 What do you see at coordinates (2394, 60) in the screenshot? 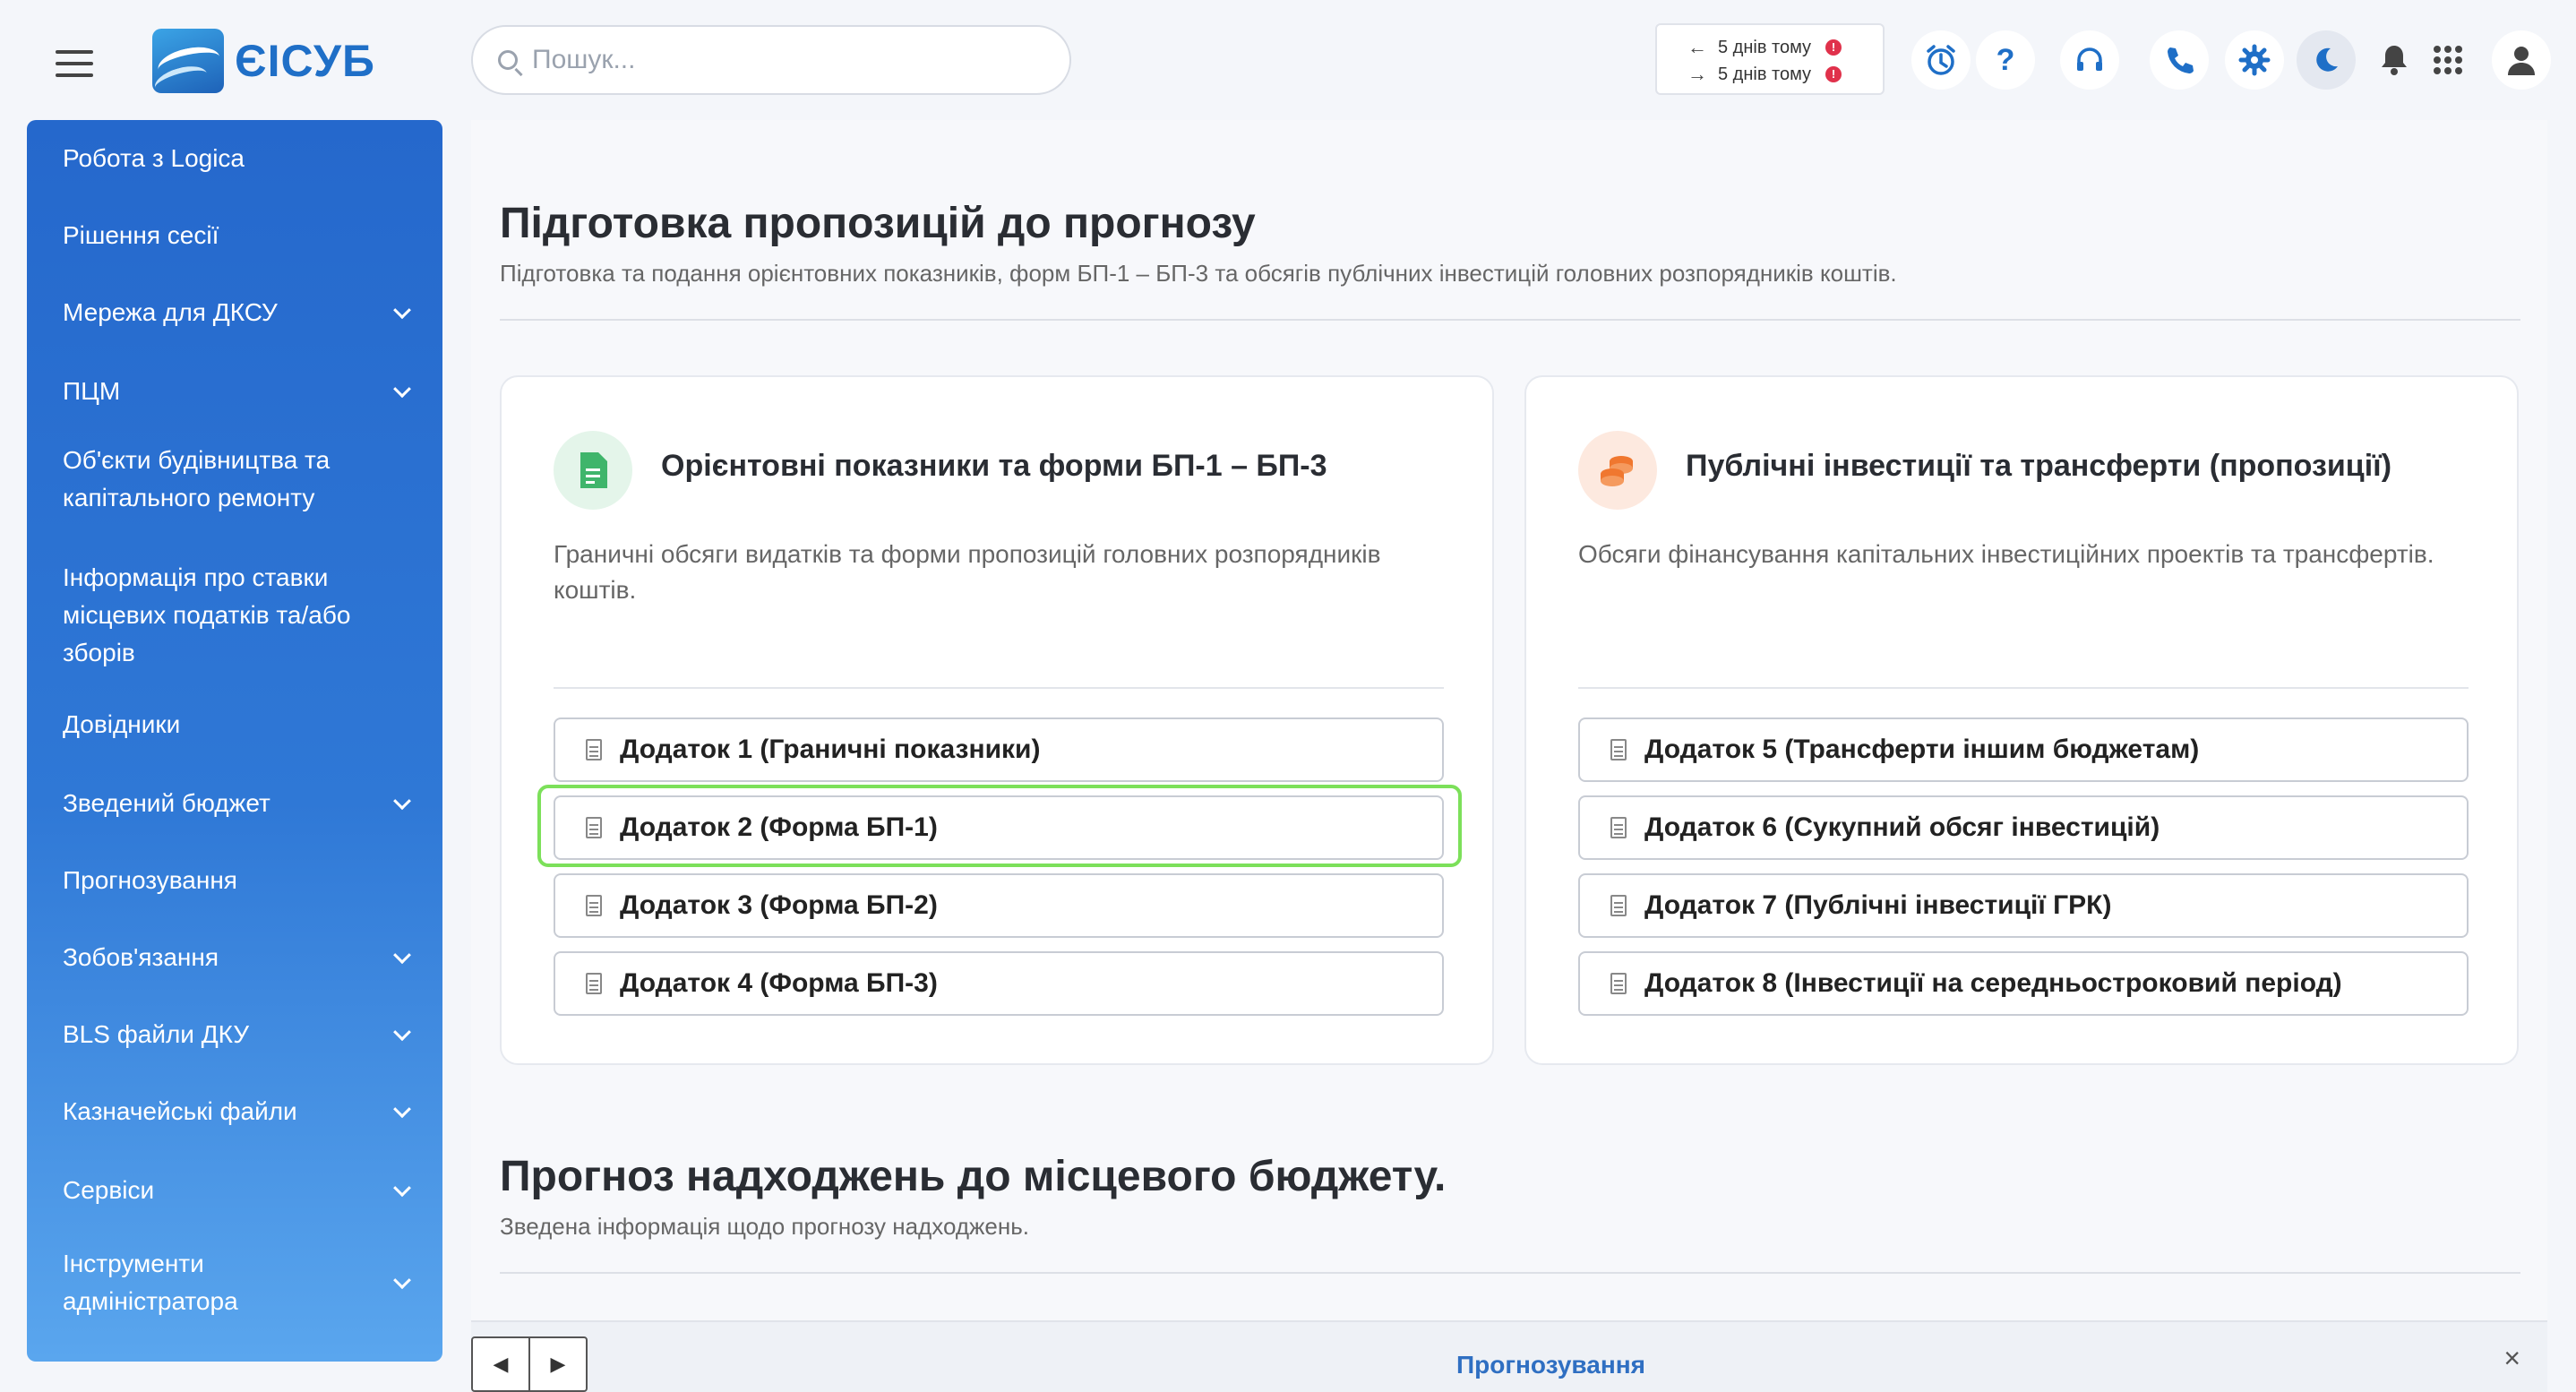
I see `bell-icon` at bounding box center [2394, 60].